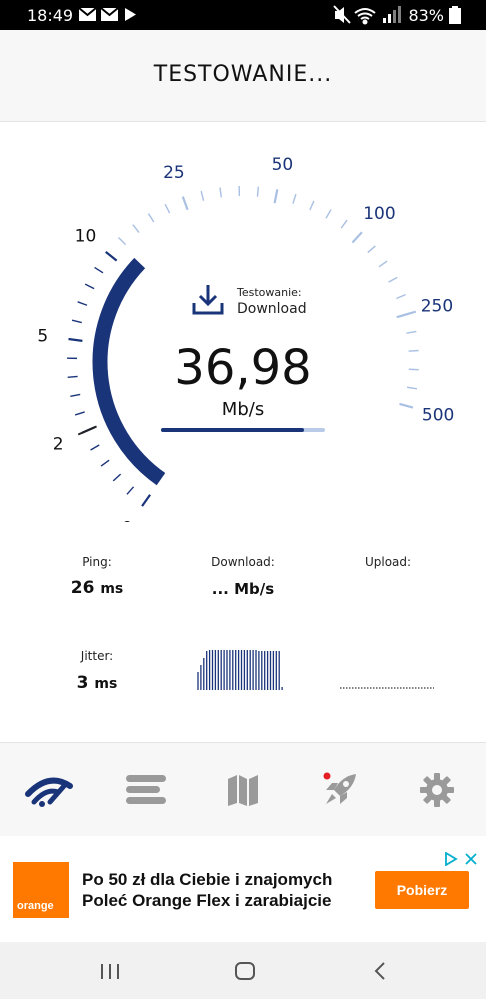  I want to click on map-icon, so click(242, 790).